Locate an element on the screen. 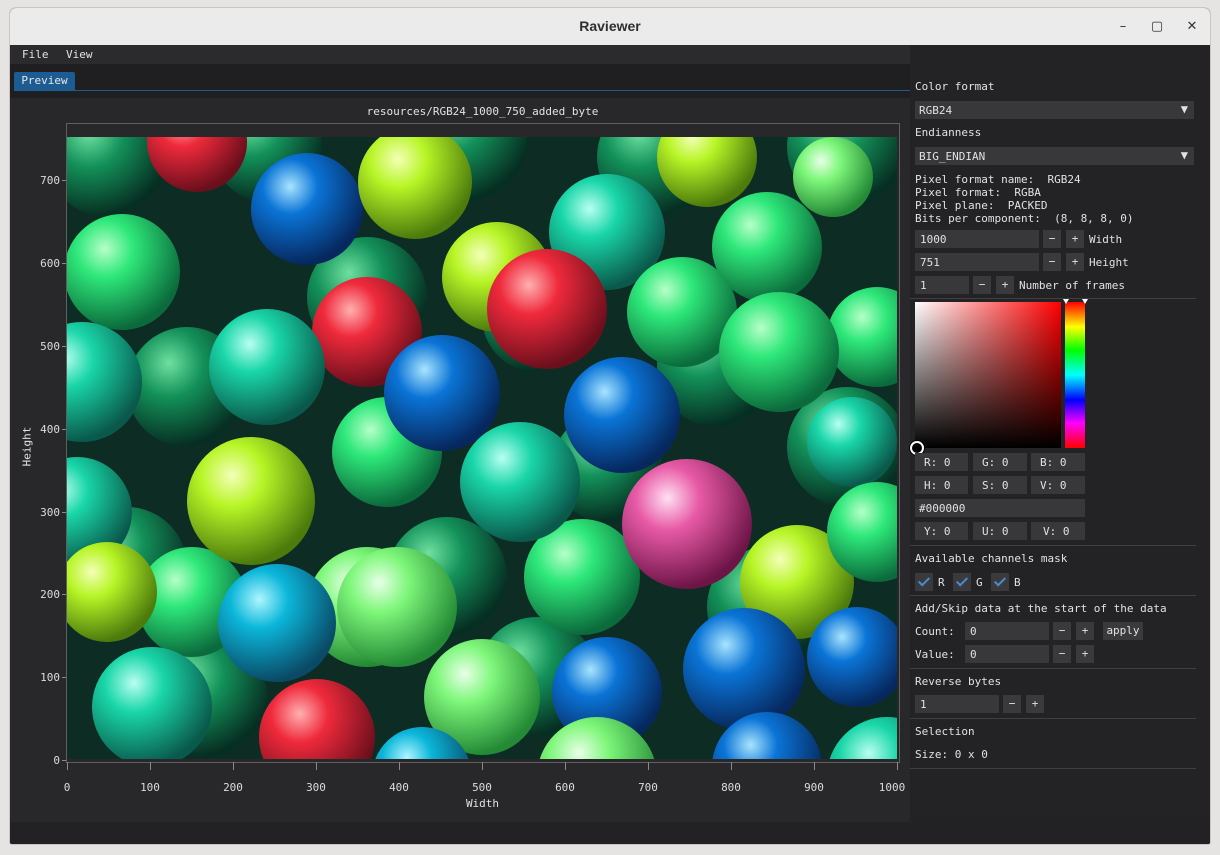 The image size is (1220, 855). value-decrement-button: − is located at coordinates (1062, 654).